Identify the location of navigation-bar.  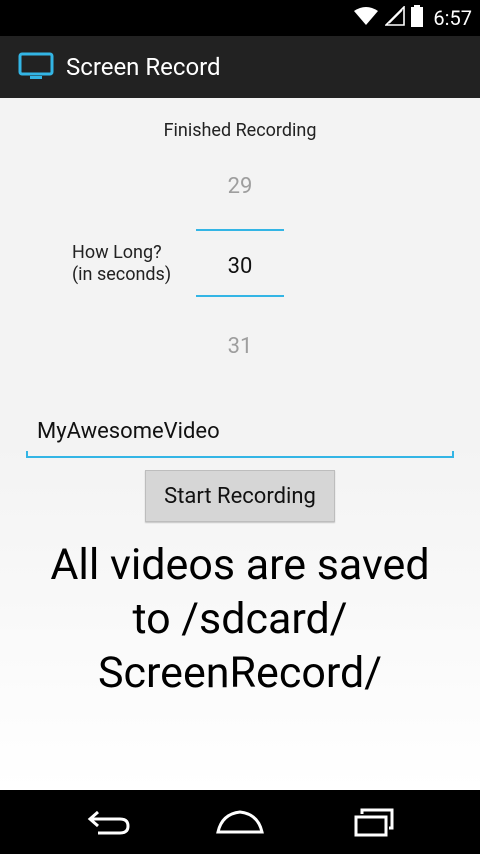
(240, 822).